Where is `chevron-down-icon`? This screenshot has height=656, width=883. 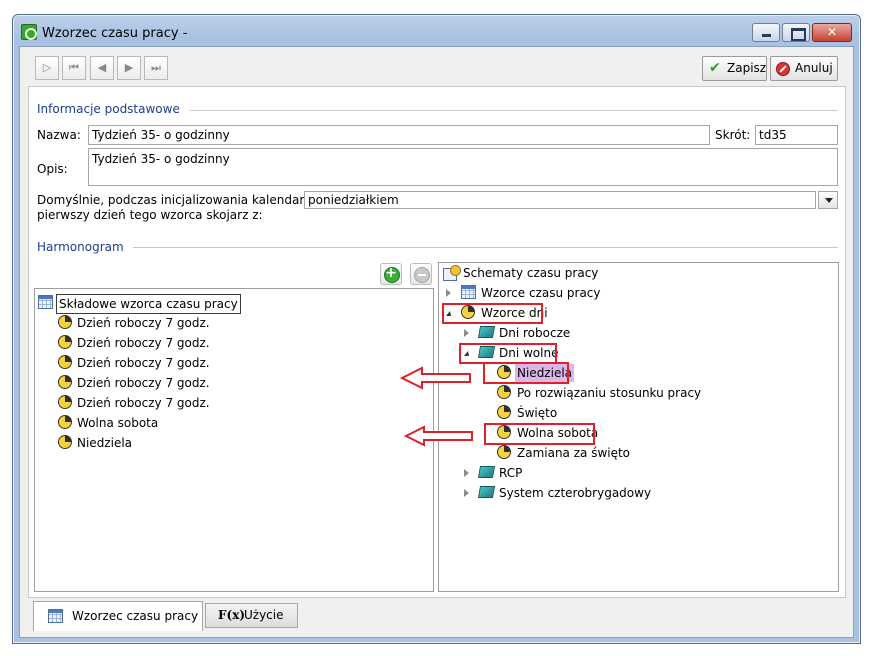
chevron-down-icon is located at coordinates (828, 200).